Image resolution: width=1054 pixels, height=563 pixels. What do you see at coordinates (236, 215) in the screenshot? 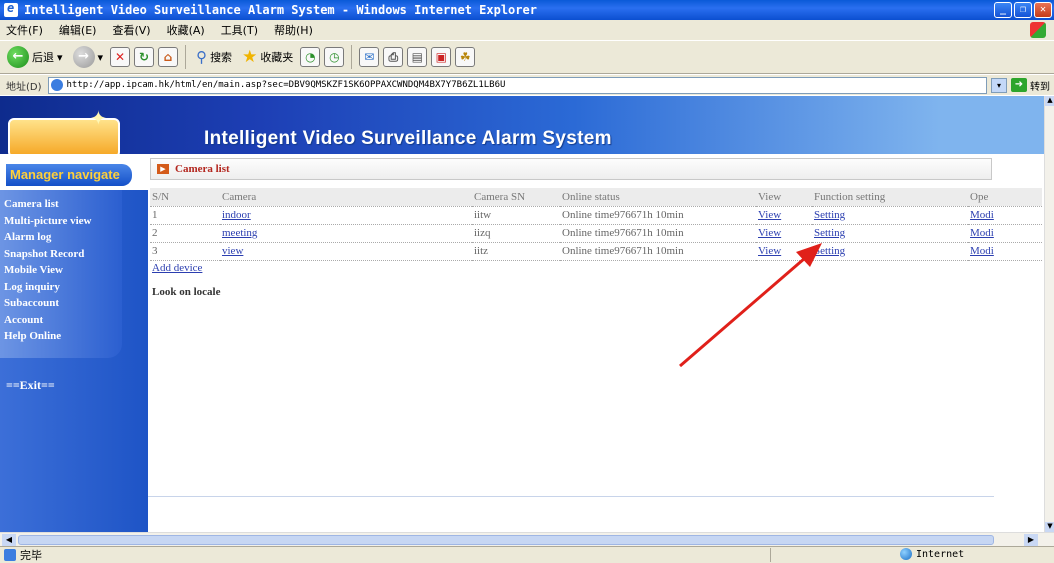
I see `camera-link: indoor` at bounding box center [236, 215].